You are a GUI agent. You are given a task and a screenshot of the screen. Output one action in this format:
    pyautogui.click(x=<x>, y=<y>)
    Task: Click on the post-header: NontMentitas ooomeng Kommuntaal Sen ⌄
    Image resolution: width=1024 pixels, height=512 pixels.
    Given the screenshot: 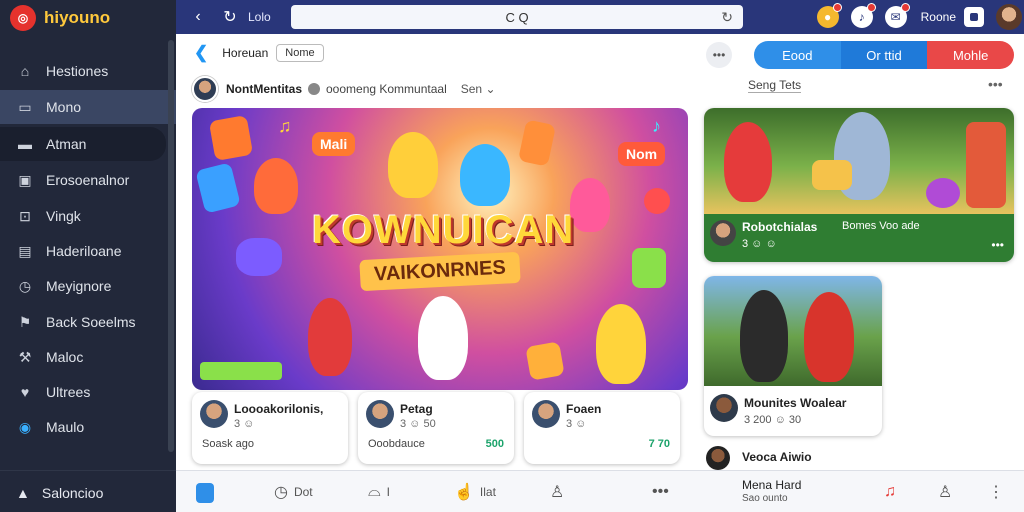 What is the action you would take?
    pyautogui.click(x=442, y=89)
    